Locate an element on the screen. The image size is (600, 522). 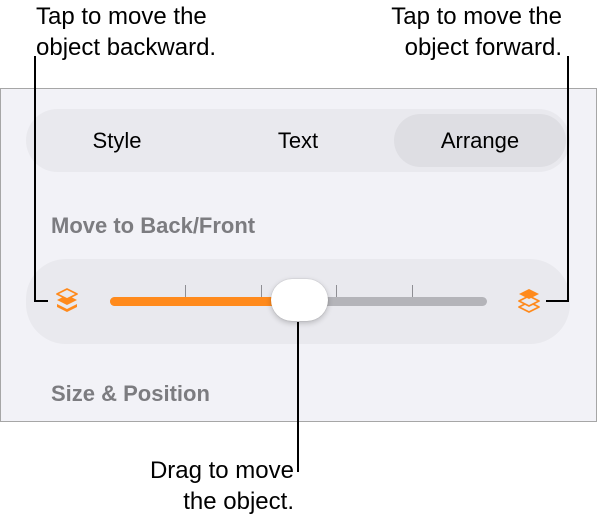
format-tab-control: Style Text Arrange is located at coordinates (298, 140).